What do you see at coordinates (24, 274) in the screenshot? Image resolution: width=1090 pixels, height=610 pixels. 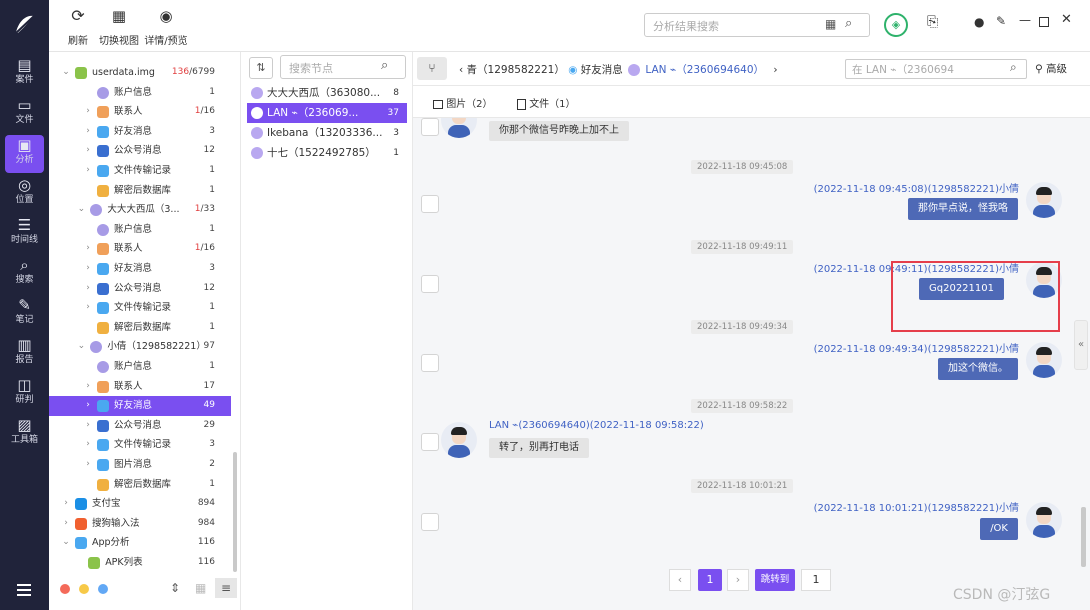 I see `nav-item-search: ⌕ 搜索` at bounding box center [24, 274].